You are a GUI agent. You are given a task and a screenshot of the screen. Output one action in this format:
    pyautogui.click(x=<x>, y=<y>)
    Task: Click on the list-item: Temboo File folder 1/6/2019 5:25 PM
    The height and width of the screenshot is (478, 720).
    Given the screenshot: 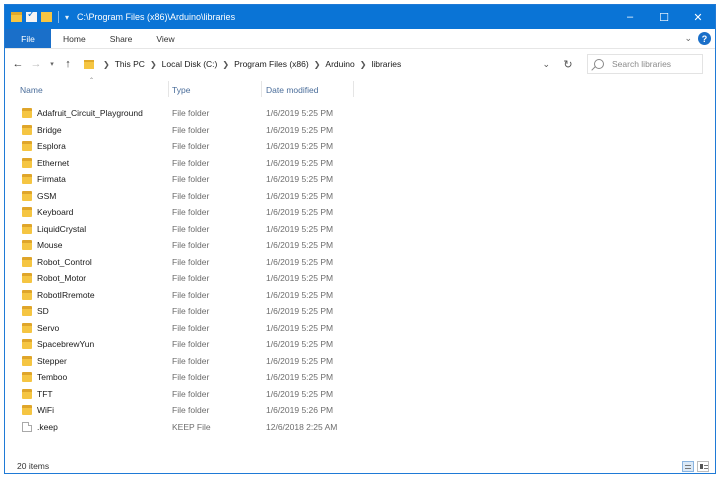 What is the action you would take?
    pyautogui.click(x=360, y=377)
    